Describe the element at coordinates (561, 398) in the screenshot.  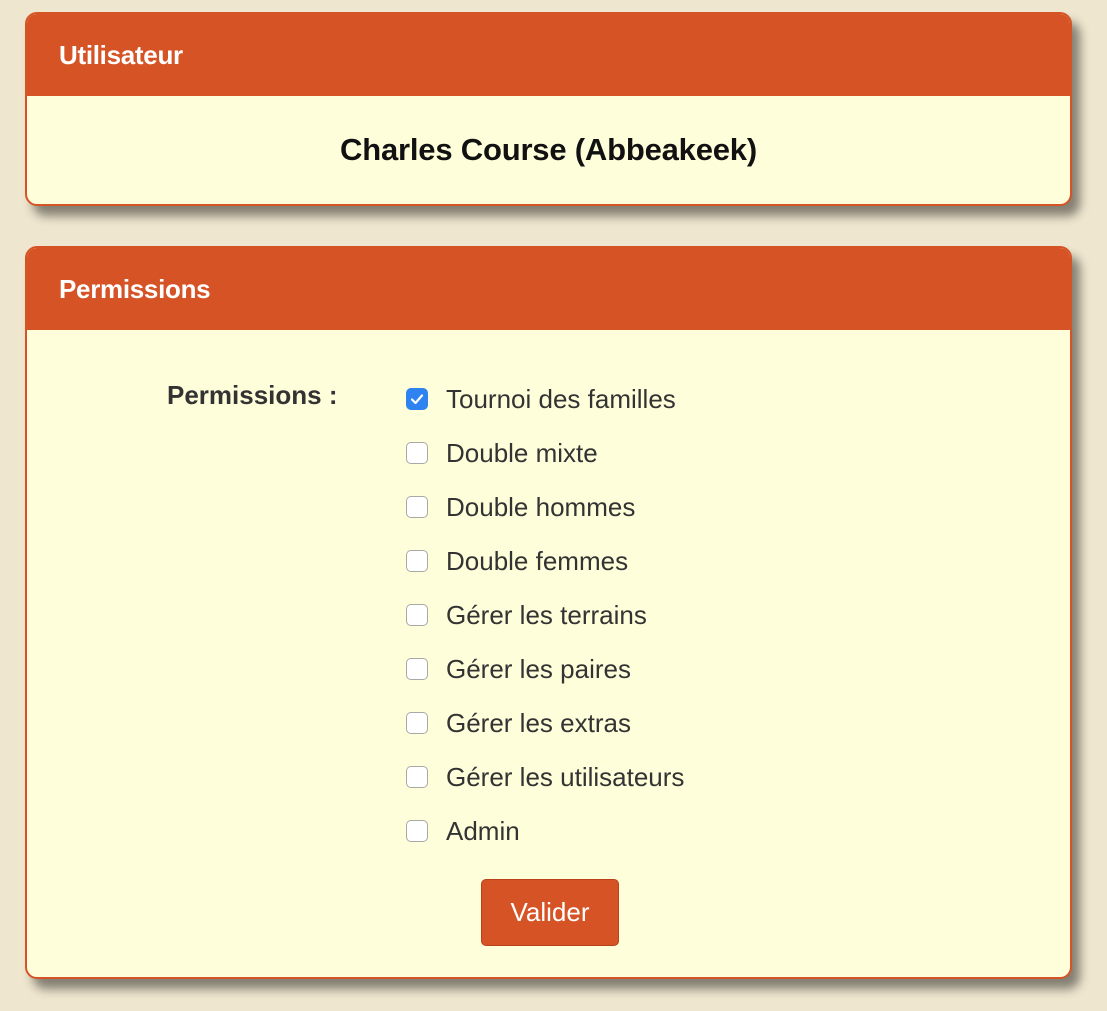
I see `permission-label: Tournoi des familles` at that location.